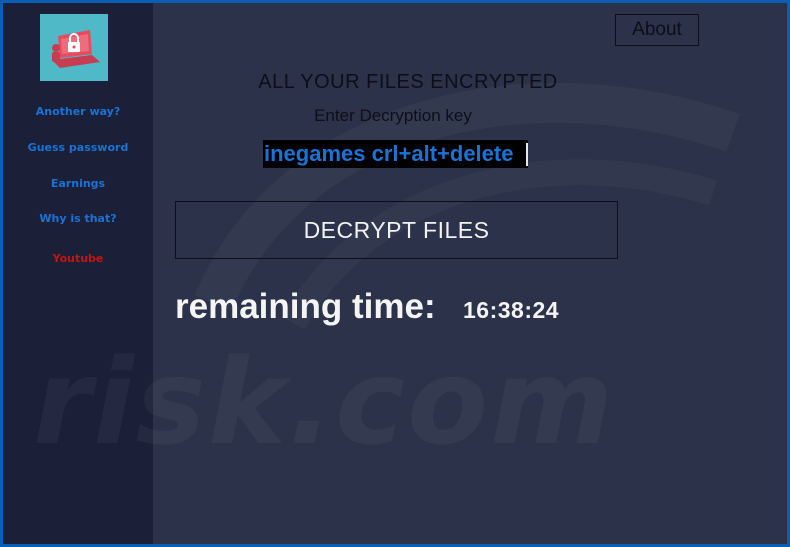 The image size is (790, 547). What do you see at coordinates (78, 147) in the screenshot?
I see `sidebar-item-guess-password: Guess password` at bounding box center [78, 147].